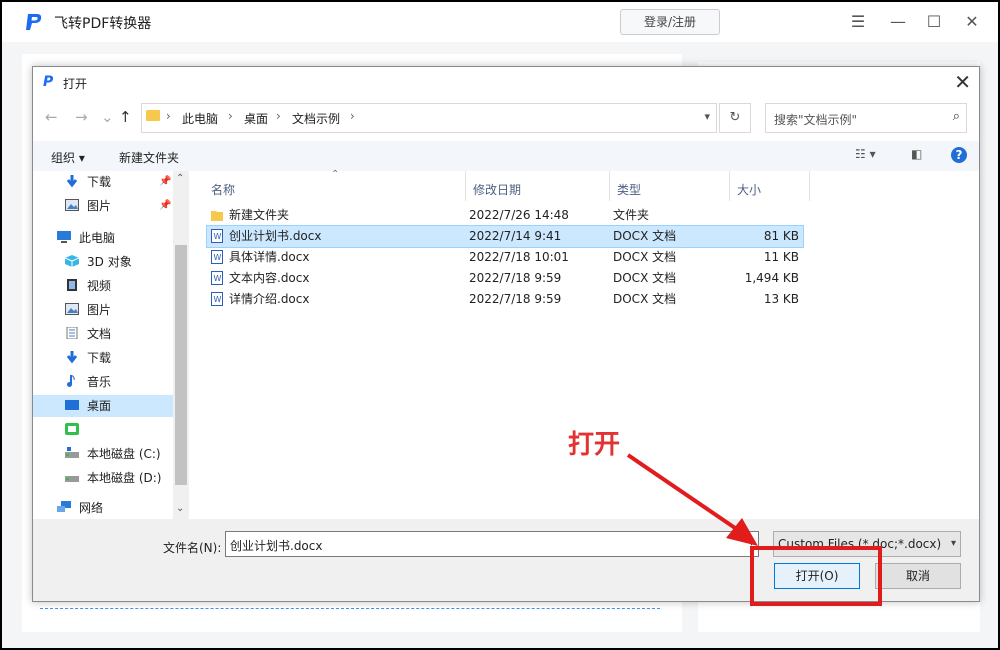 The width and height of the screenshot is (1000, 650). I want to click on sidebar-item-download: 下载 📌, so click(103, 182).